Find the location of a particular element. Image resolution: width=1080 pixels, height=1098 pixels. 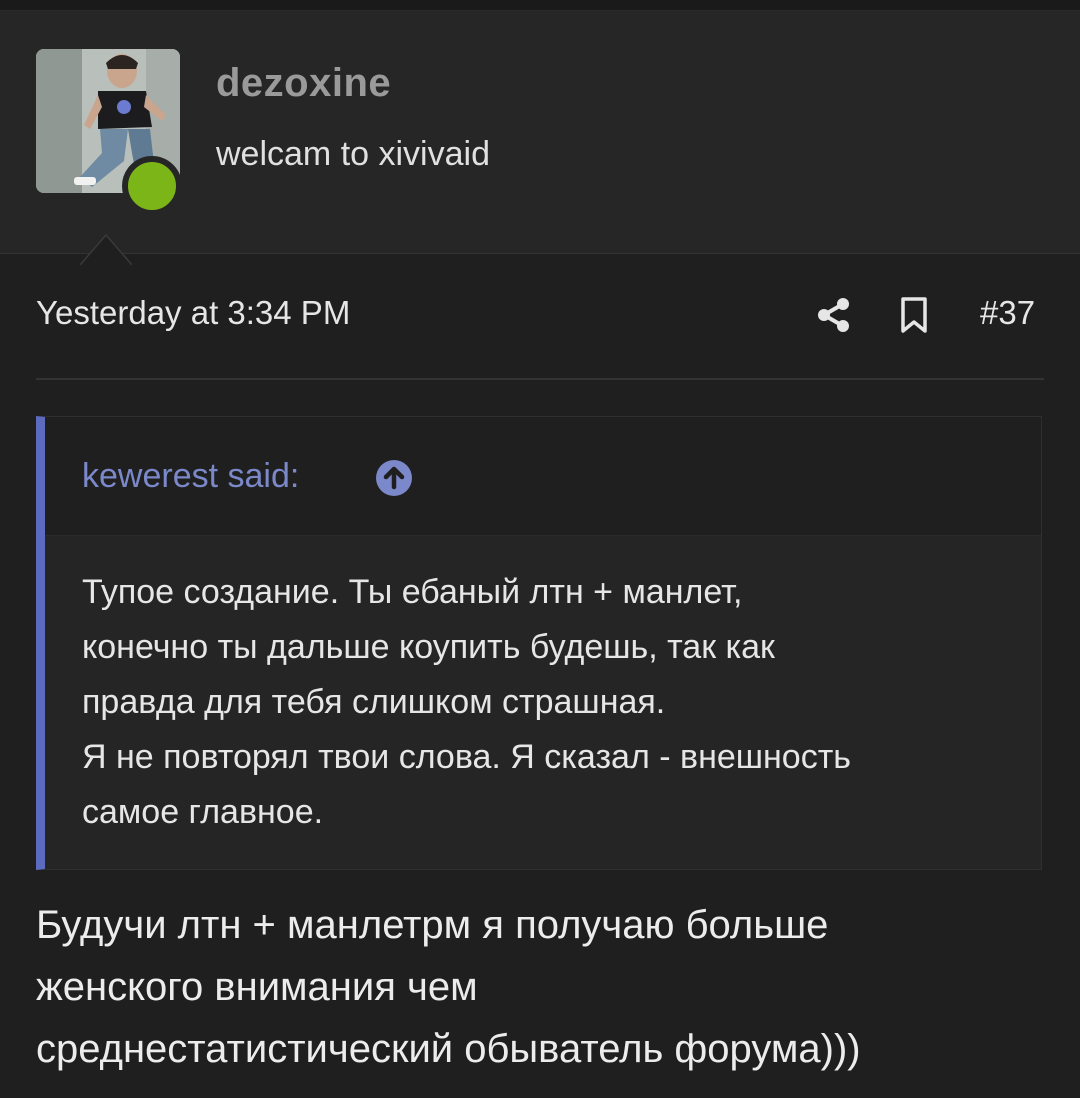

post-number-link: #37 is located at coordinates (1007, 313).